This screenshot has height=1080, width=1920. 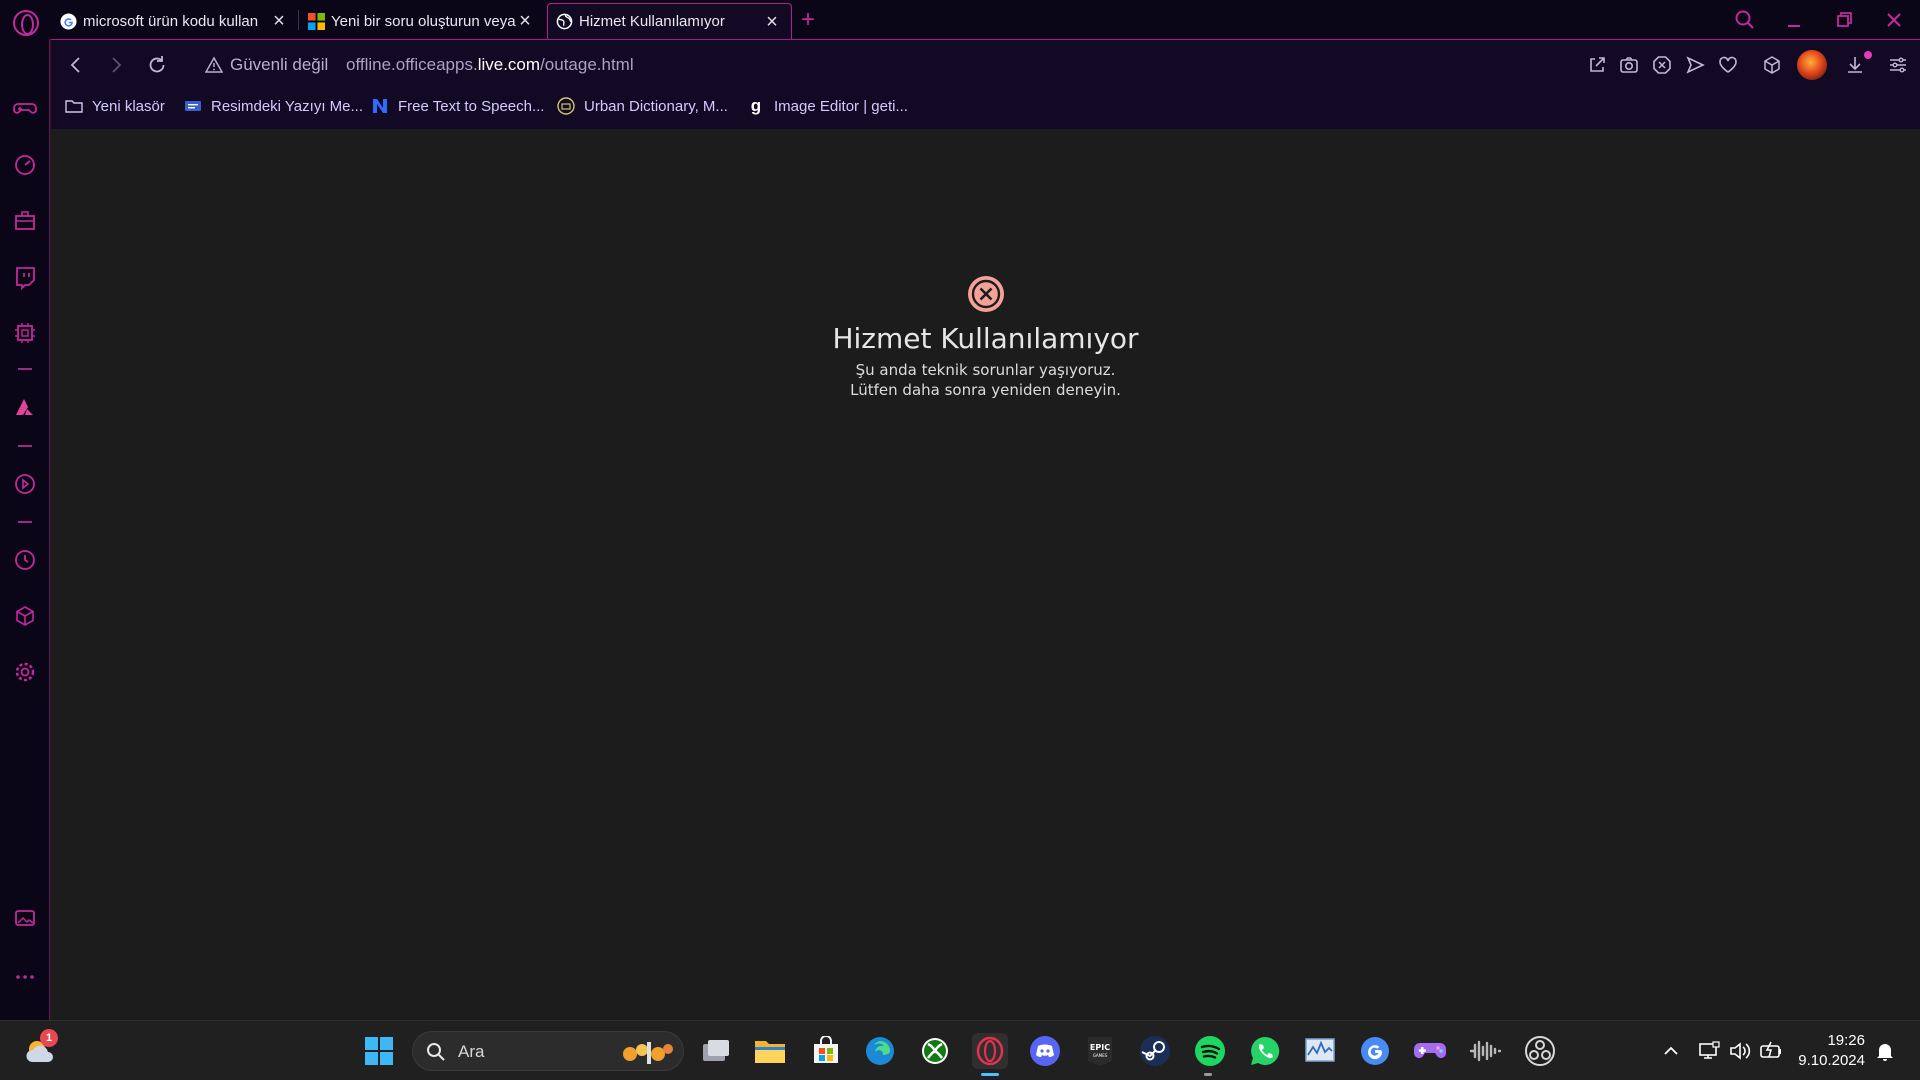 What do you see at coordinates (770, 1051) in the screenshot?
I see `file-explorer-button` at bounding box center [770, 1051].